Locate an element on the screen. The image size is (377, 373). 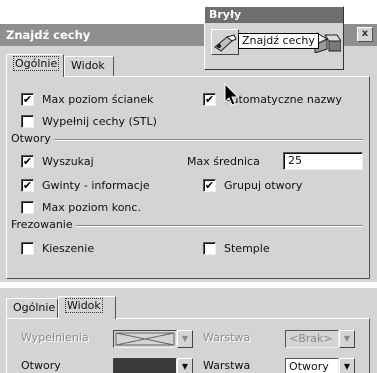
group-label: Frezowanie is located at coordinates (43, 224).